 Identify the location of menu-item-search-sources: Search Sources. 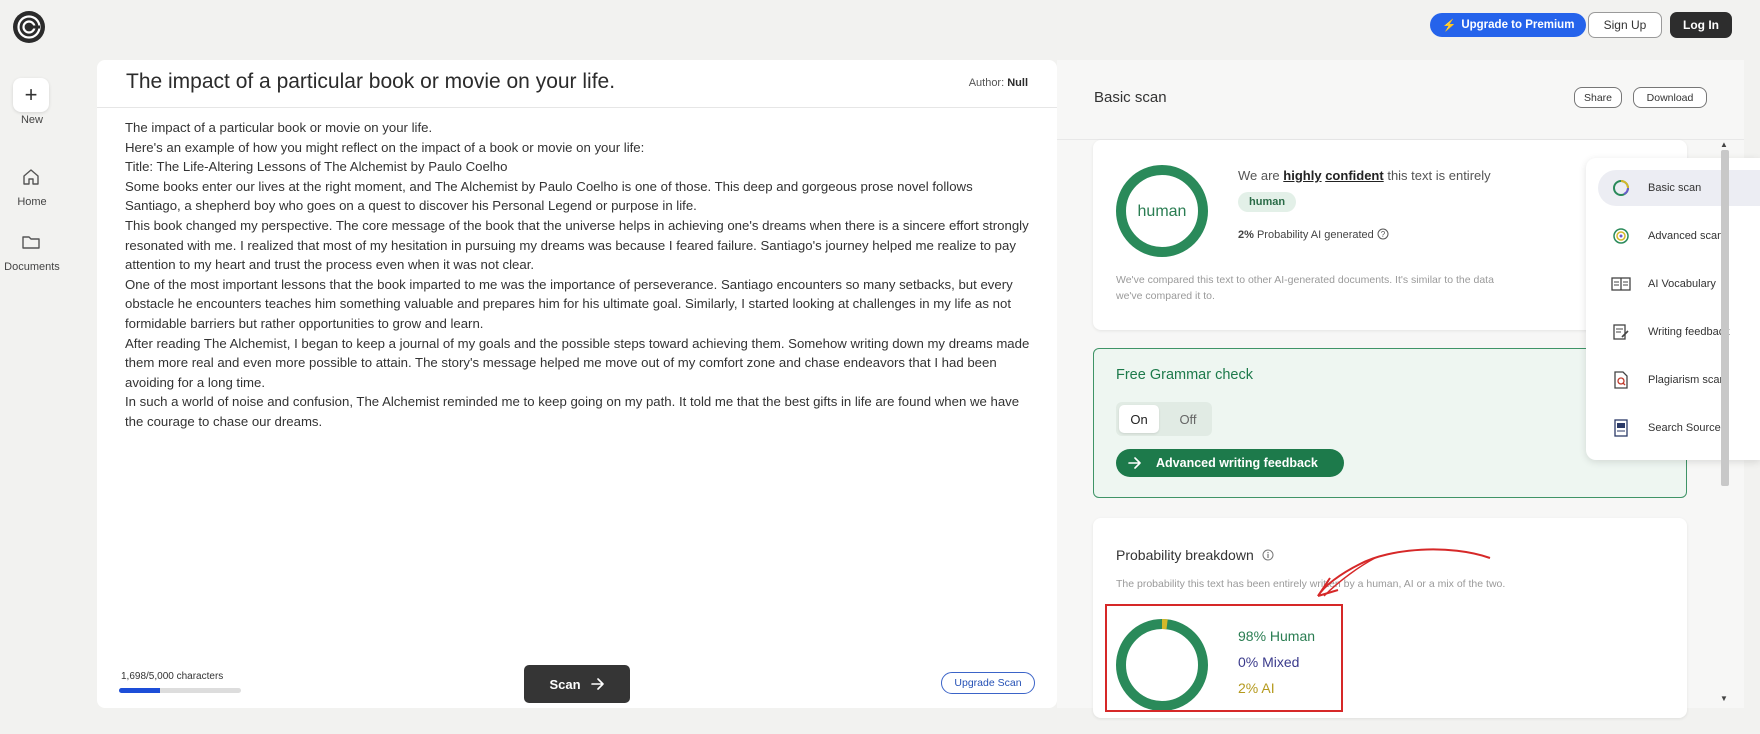
(1679, 428).